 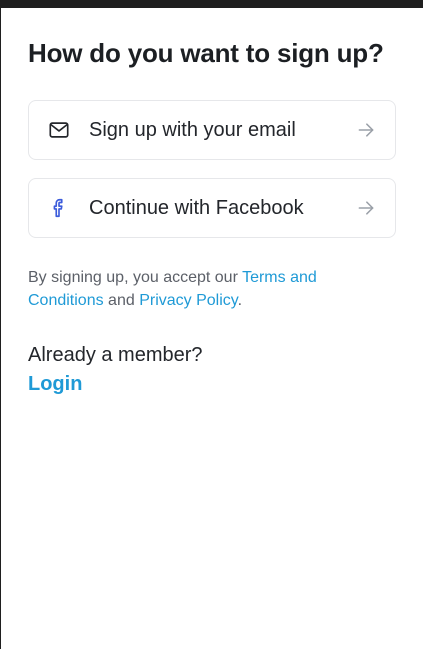 I want to click on legal-middle: and, so click(x=121, y=300).